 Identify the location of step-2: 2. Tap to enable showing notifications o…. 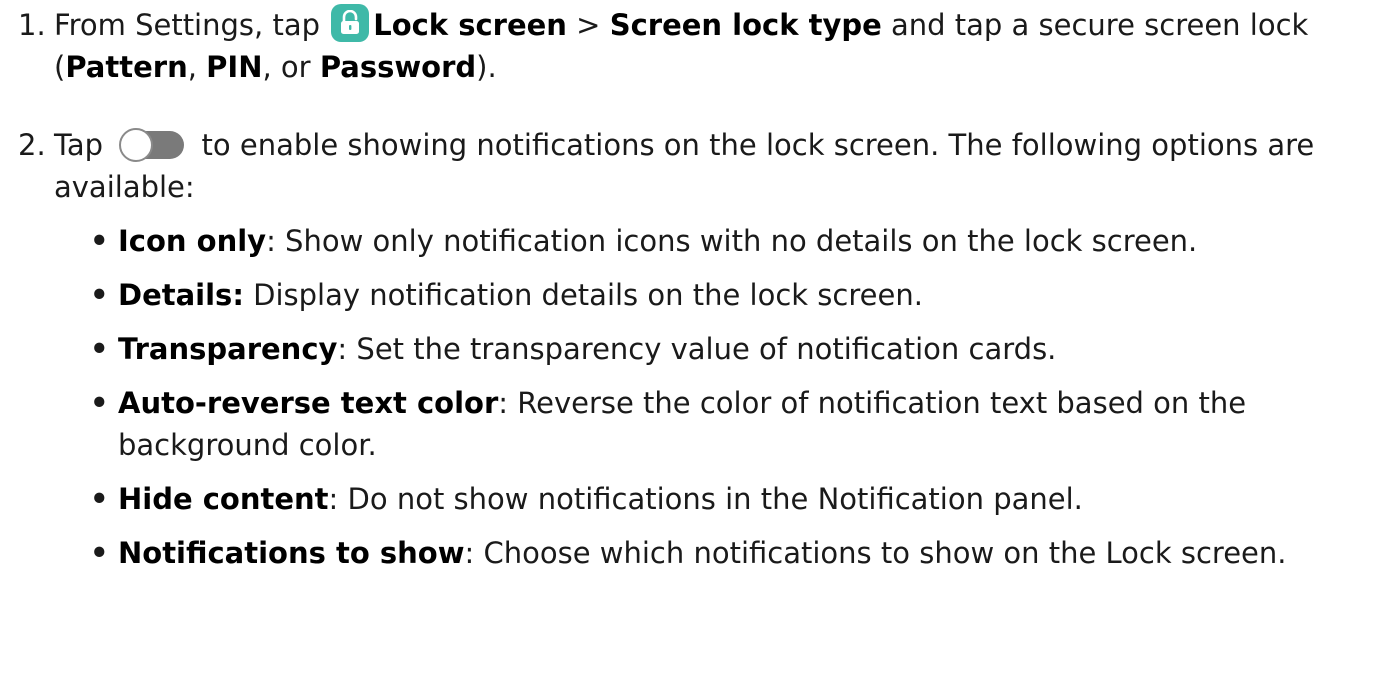
(694, 166).